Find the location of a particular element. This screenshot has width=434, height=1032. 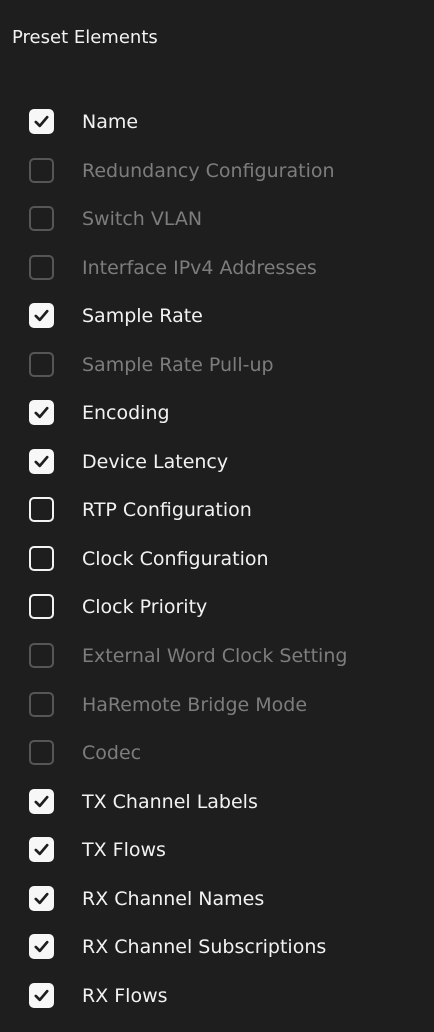

item-label: Name is located at coordinates (110, 122).